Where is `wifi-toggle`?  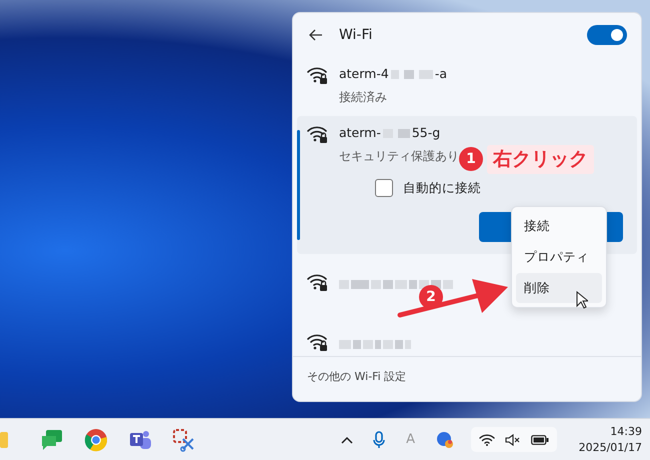 wifi-toggle is located at coordinates (607, 35).